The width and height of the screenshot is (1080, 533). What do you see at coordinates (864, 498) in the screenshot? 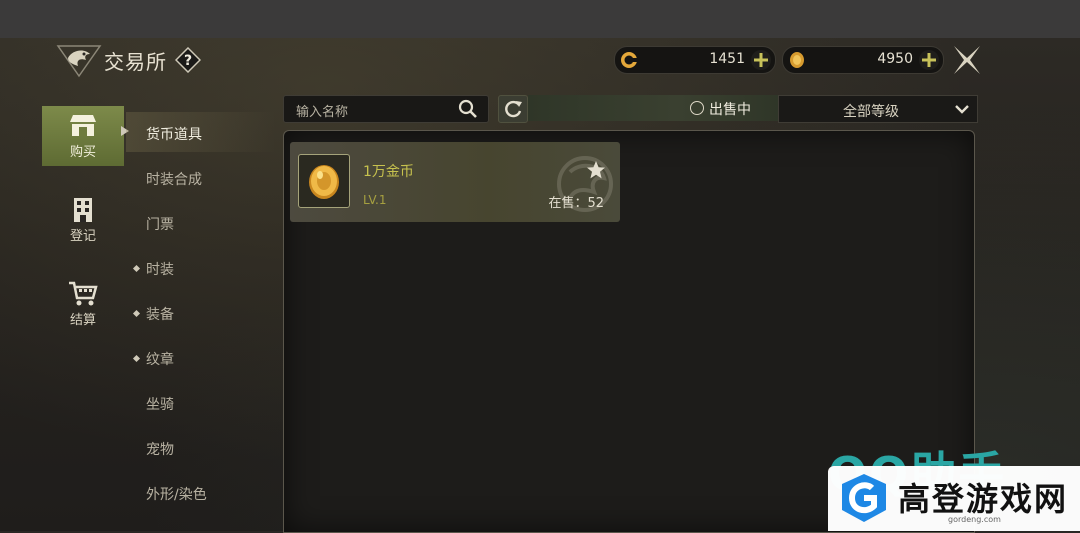
I see `site-logo-icon` at bounding box center [864, 498].